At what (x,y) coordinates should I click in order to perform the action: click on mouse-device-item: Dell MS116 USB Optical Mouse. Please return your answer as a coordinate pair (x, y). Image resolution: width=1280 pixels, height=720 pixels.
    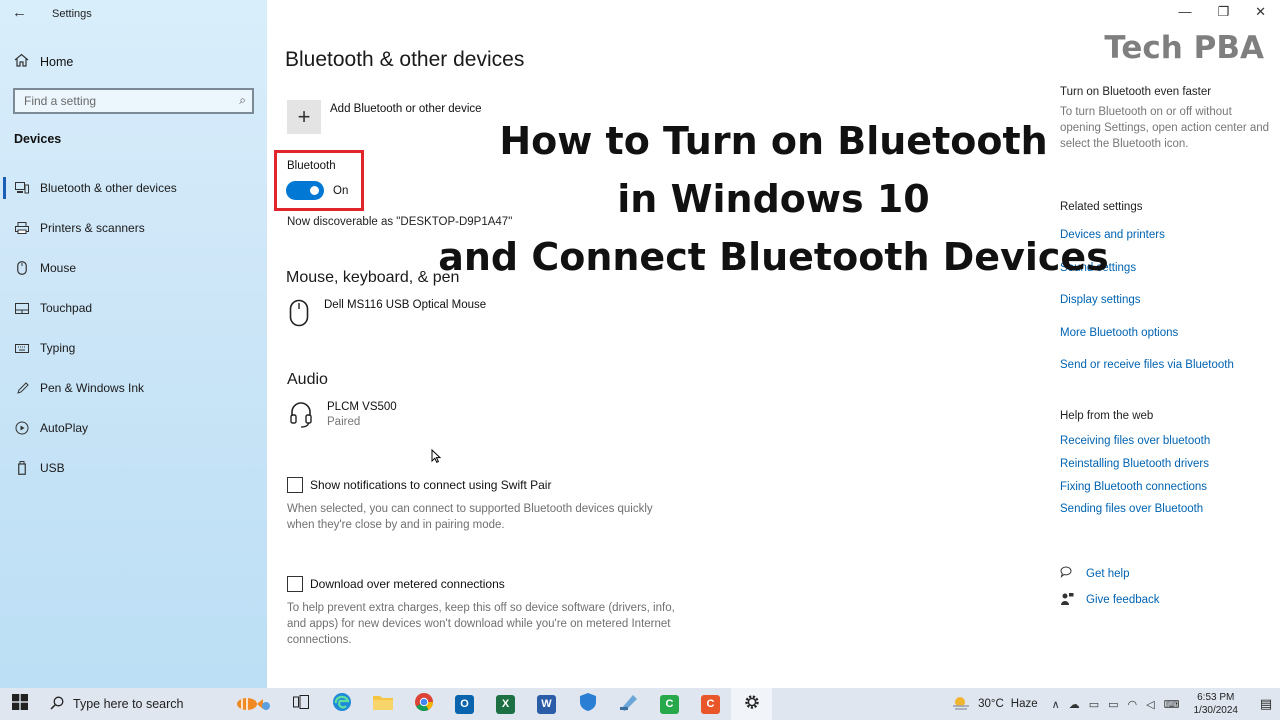
    Looking at the image, I should click on (387, 315).